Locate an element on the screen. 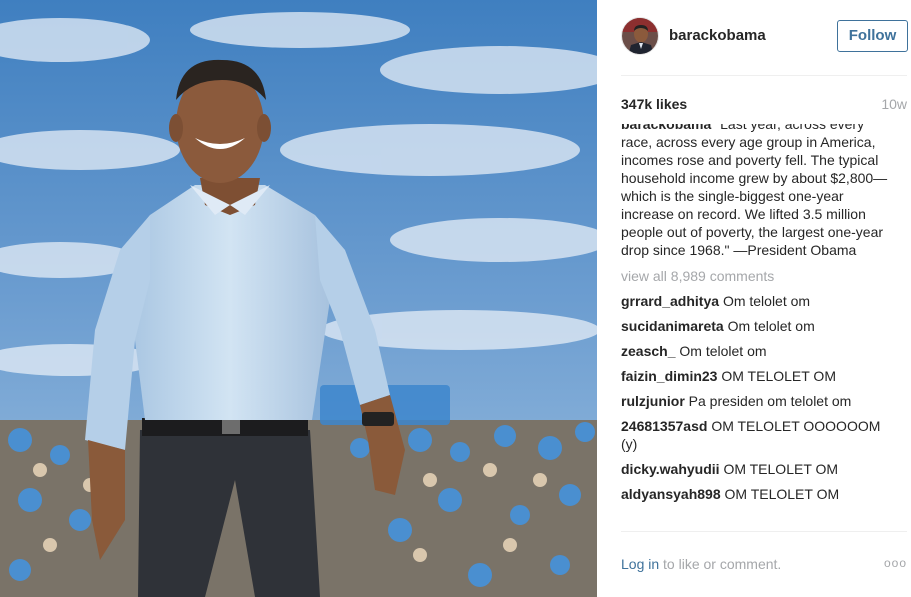 This screenshot has width=911, height=597. comment-row: zeasch_ Om telolet om is located at coordinates (758, 351).